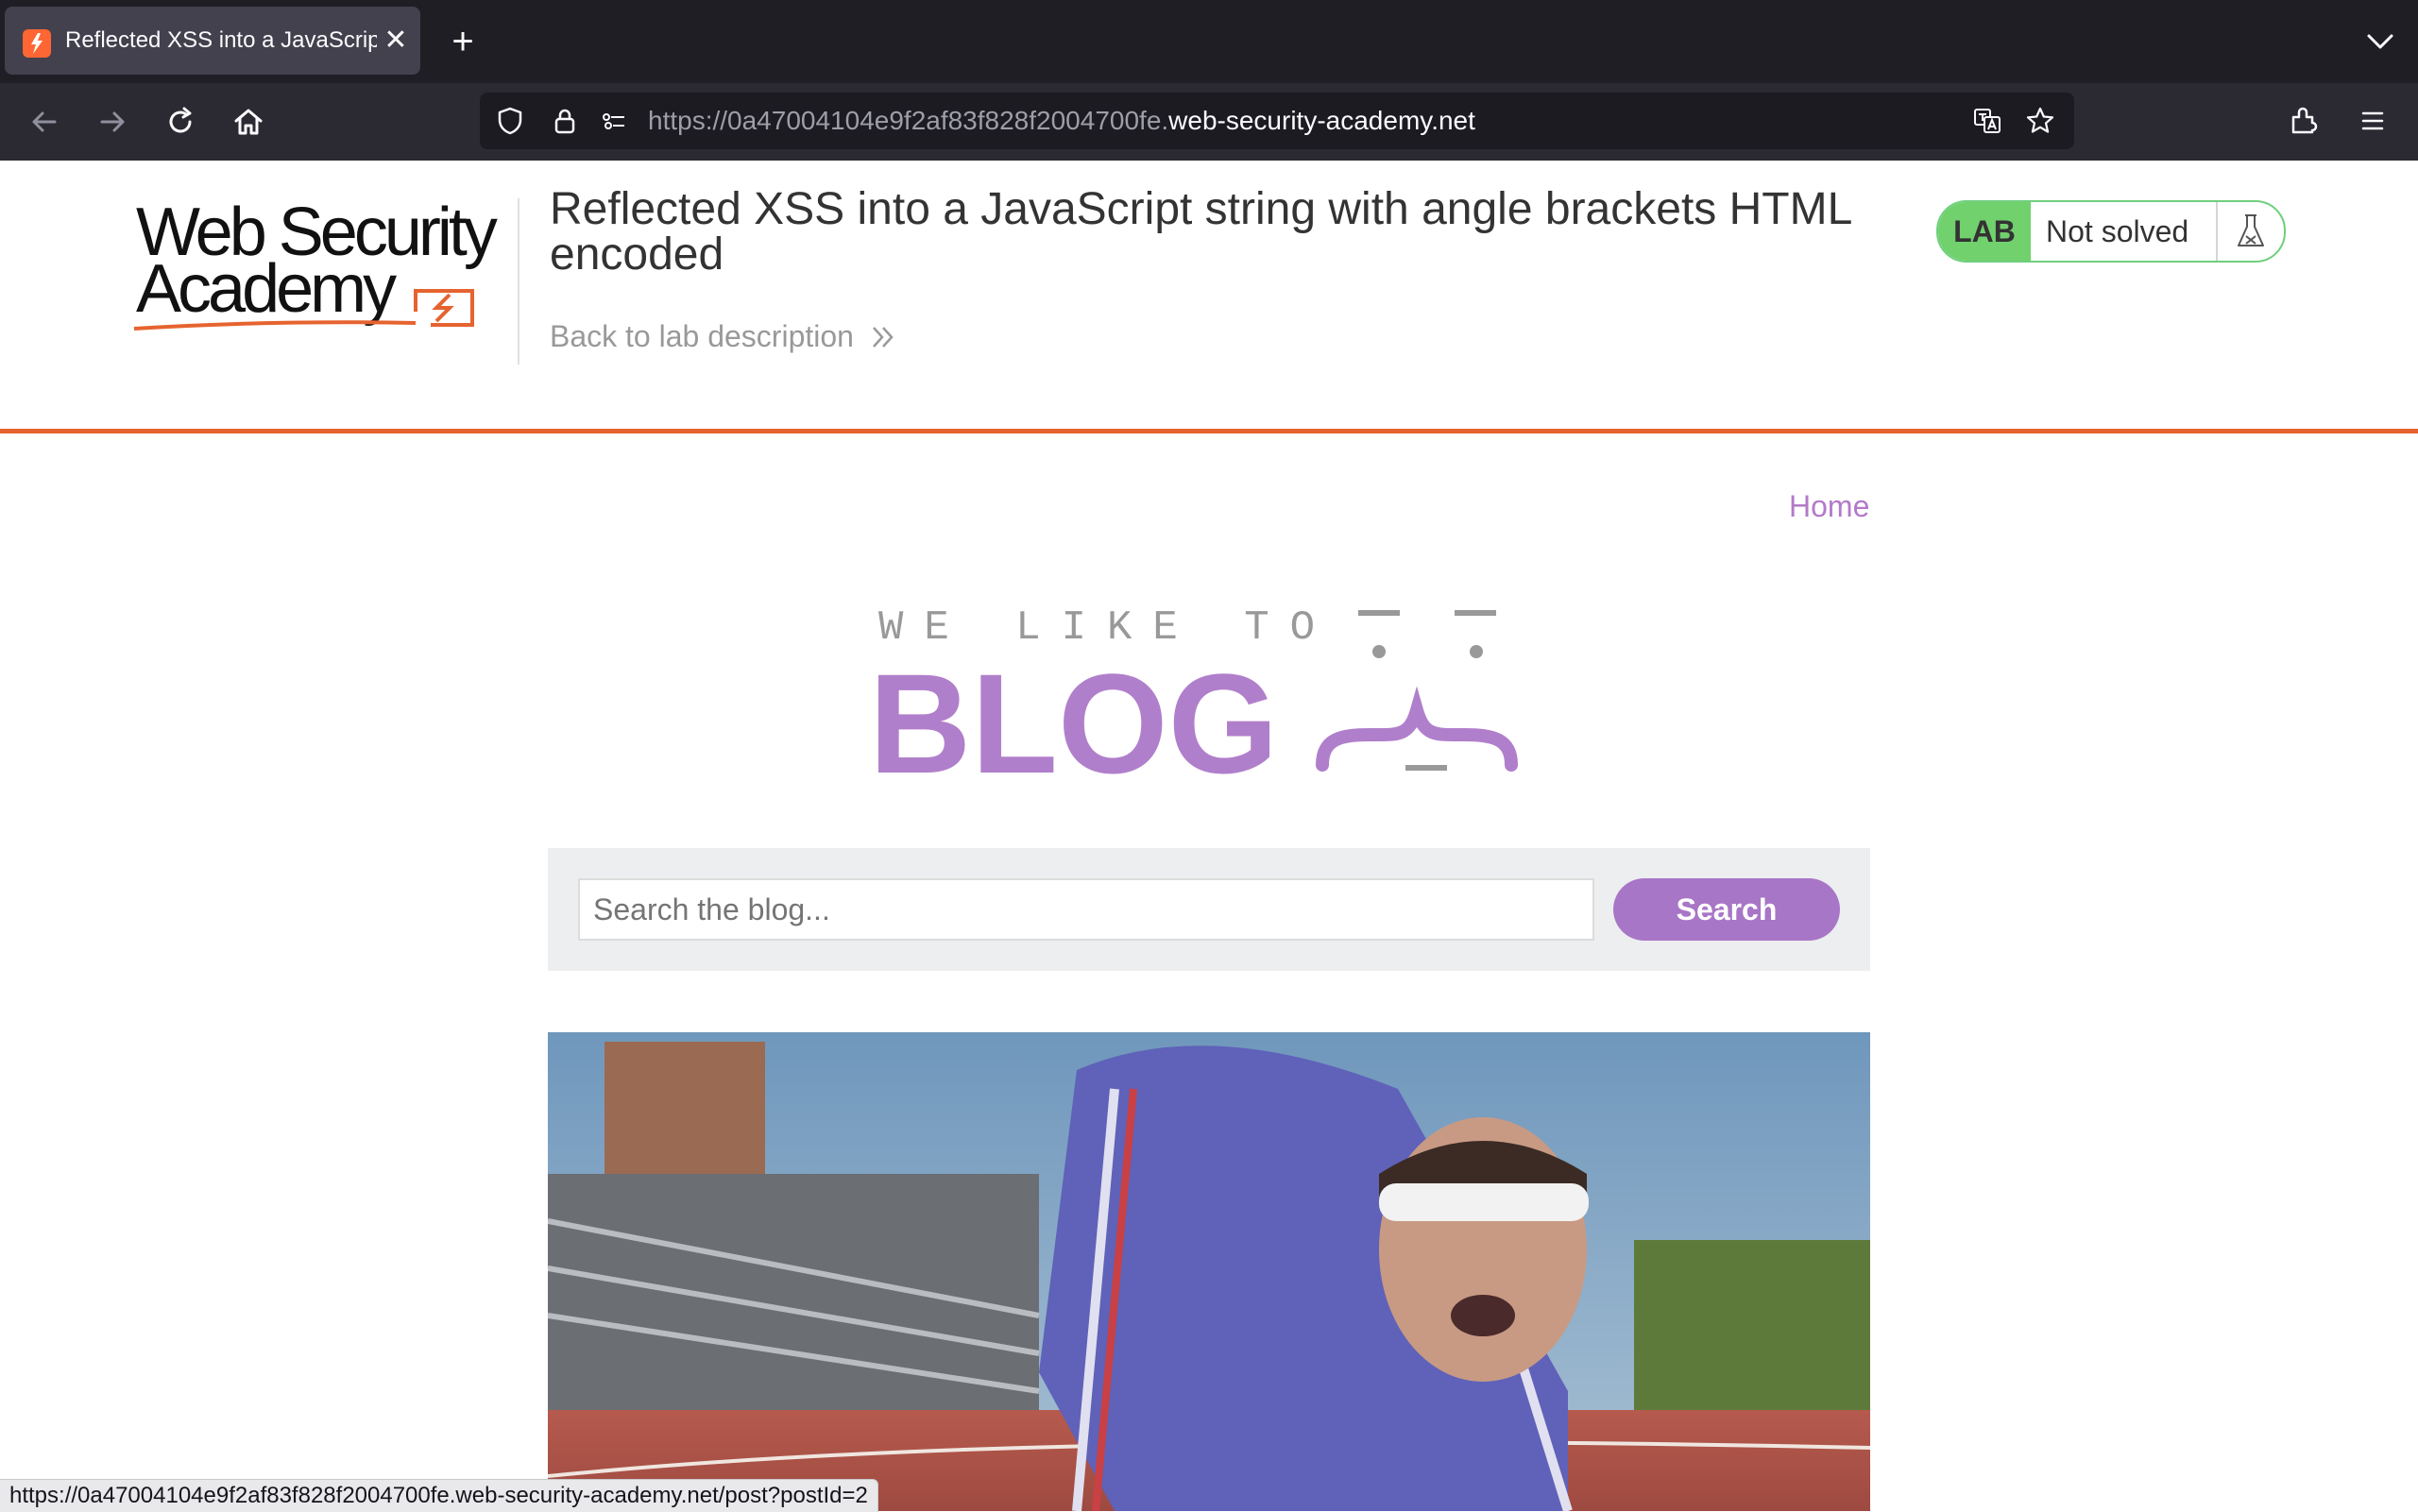 The height and width of the screenshot is (1512, 2418). What do you see at coordinates (463, 41) in the screenshot?
I see `new-tab-icon: +` at bounding box center [463, 41].